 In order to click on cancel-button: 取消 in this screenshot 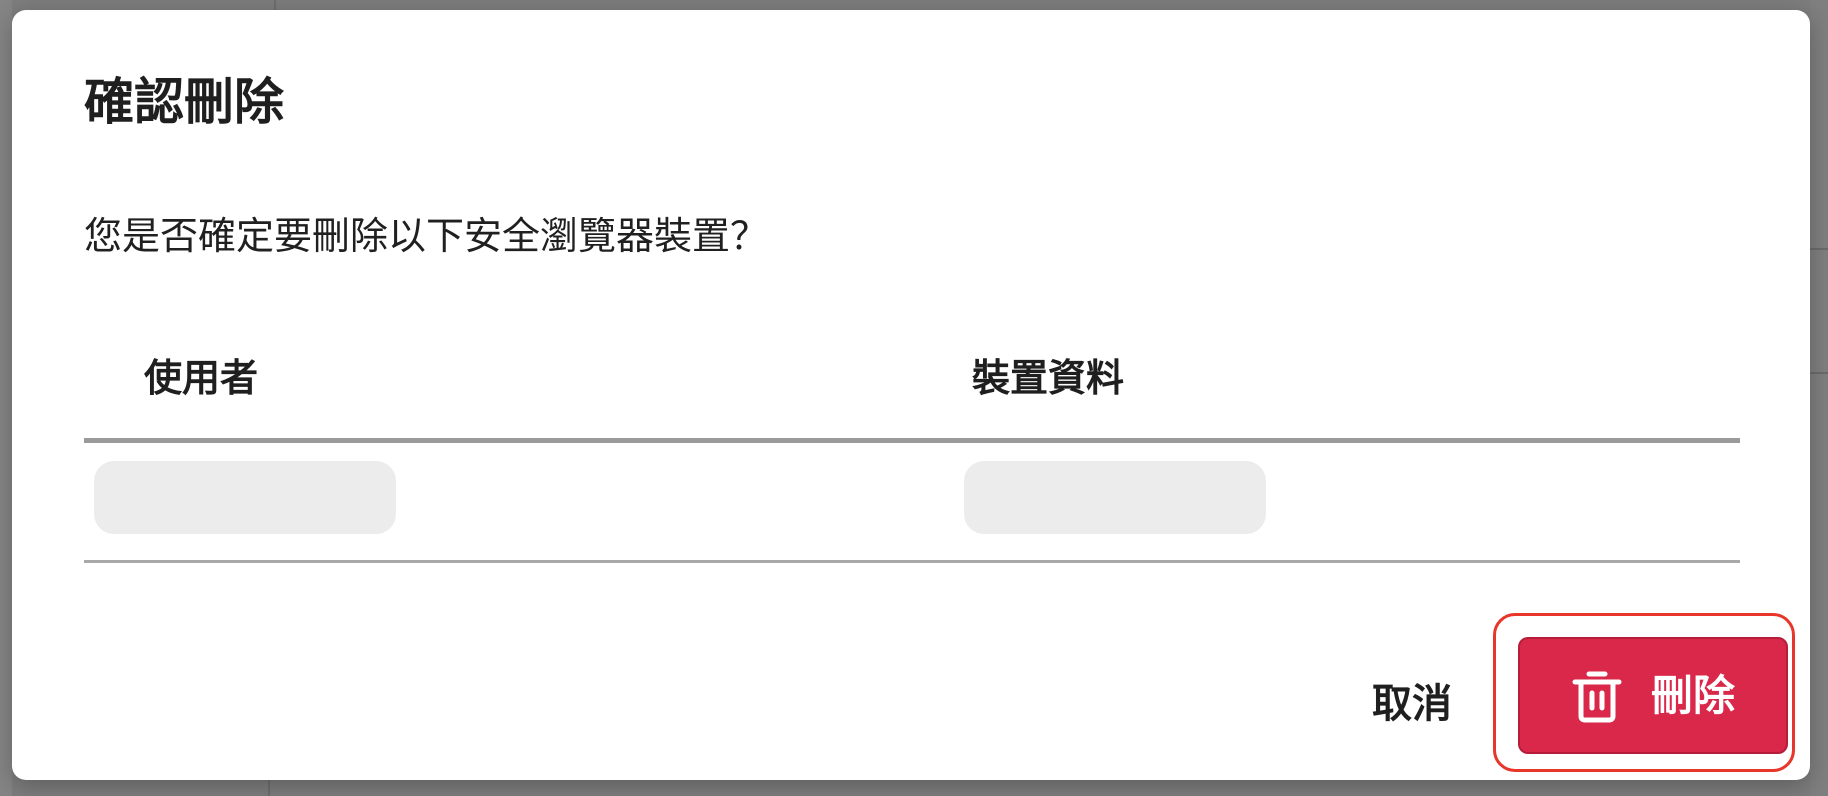, I will do `click(1412, 704)`.